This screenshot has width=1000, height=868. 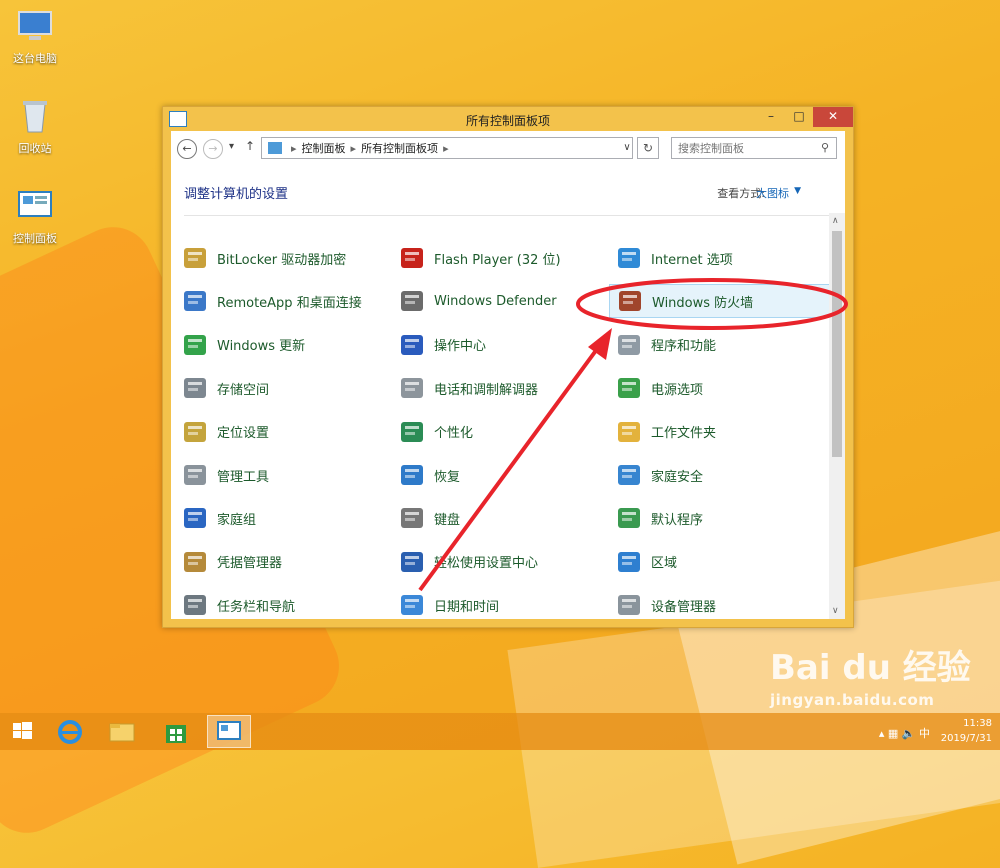 What do you see at coordinates (35, 58) in the screenshot?
I see `desktop-icon-label: 这台电脑` at bounding box center [35, 58].